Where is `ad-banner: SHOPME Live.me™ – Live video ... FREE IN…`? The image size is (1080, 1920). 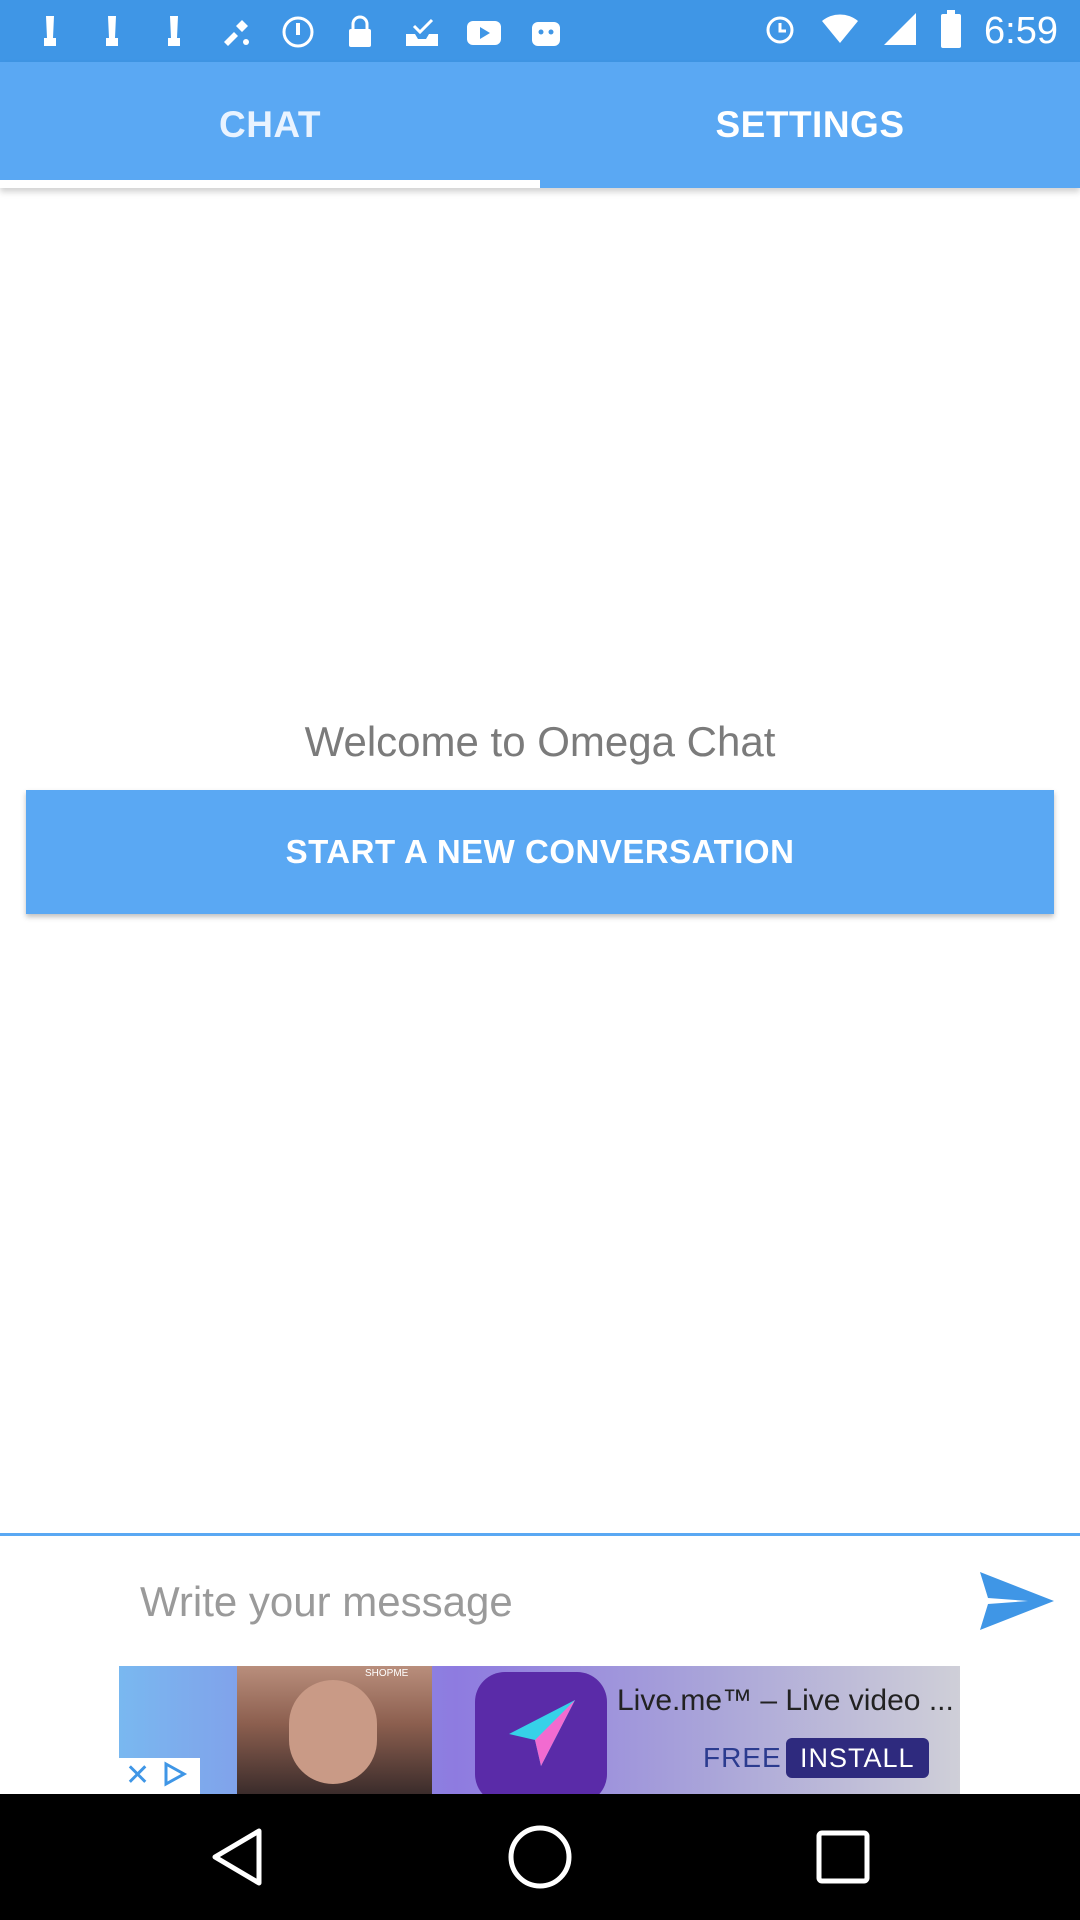
ad-banner: SHOPME Live.me™ – Live video ... FREE IN… is located at coordinates (539, 1730).